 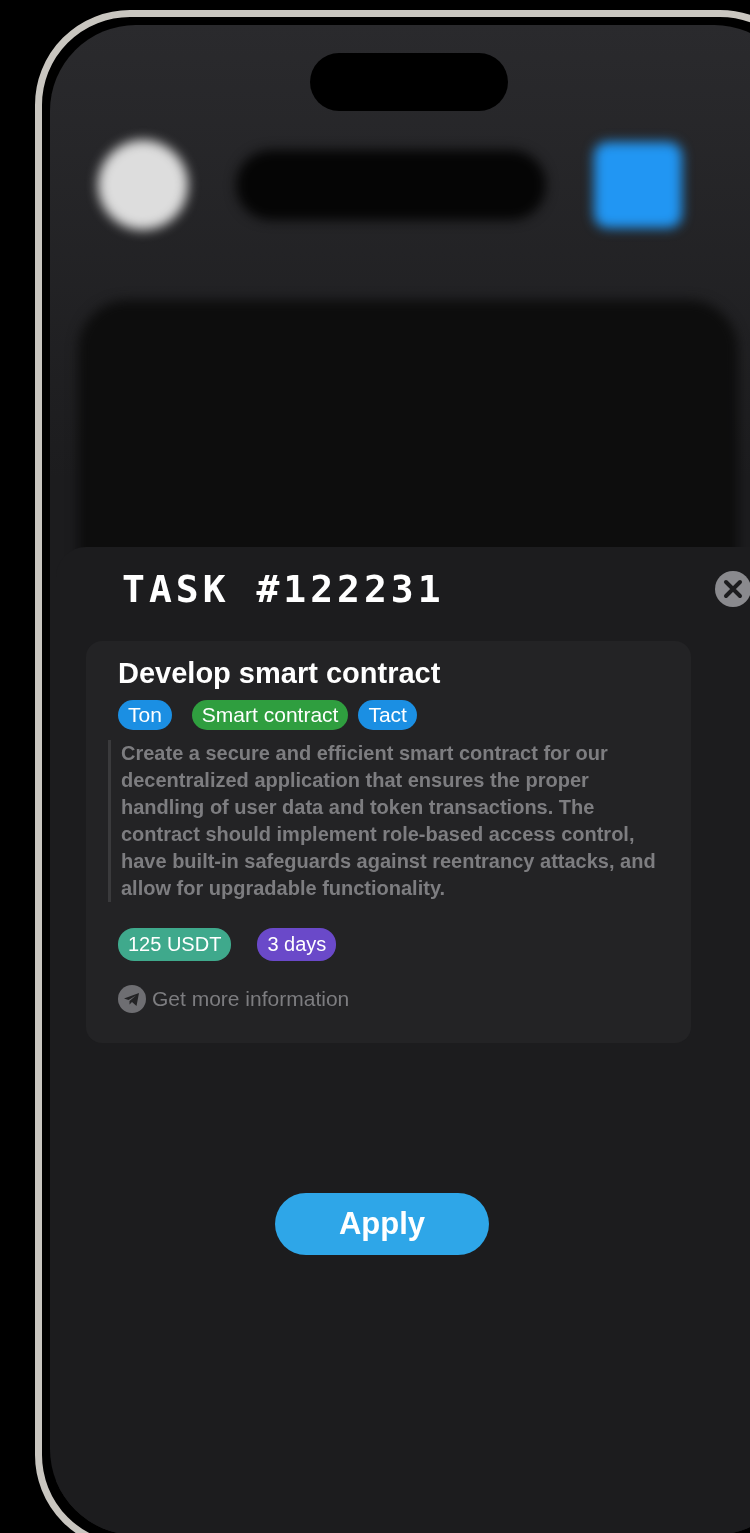 What do you see at coordinates (283, 589) in the screenshot?
I see `sheet-title: TASK #122231` at bounding box center [283, 589].